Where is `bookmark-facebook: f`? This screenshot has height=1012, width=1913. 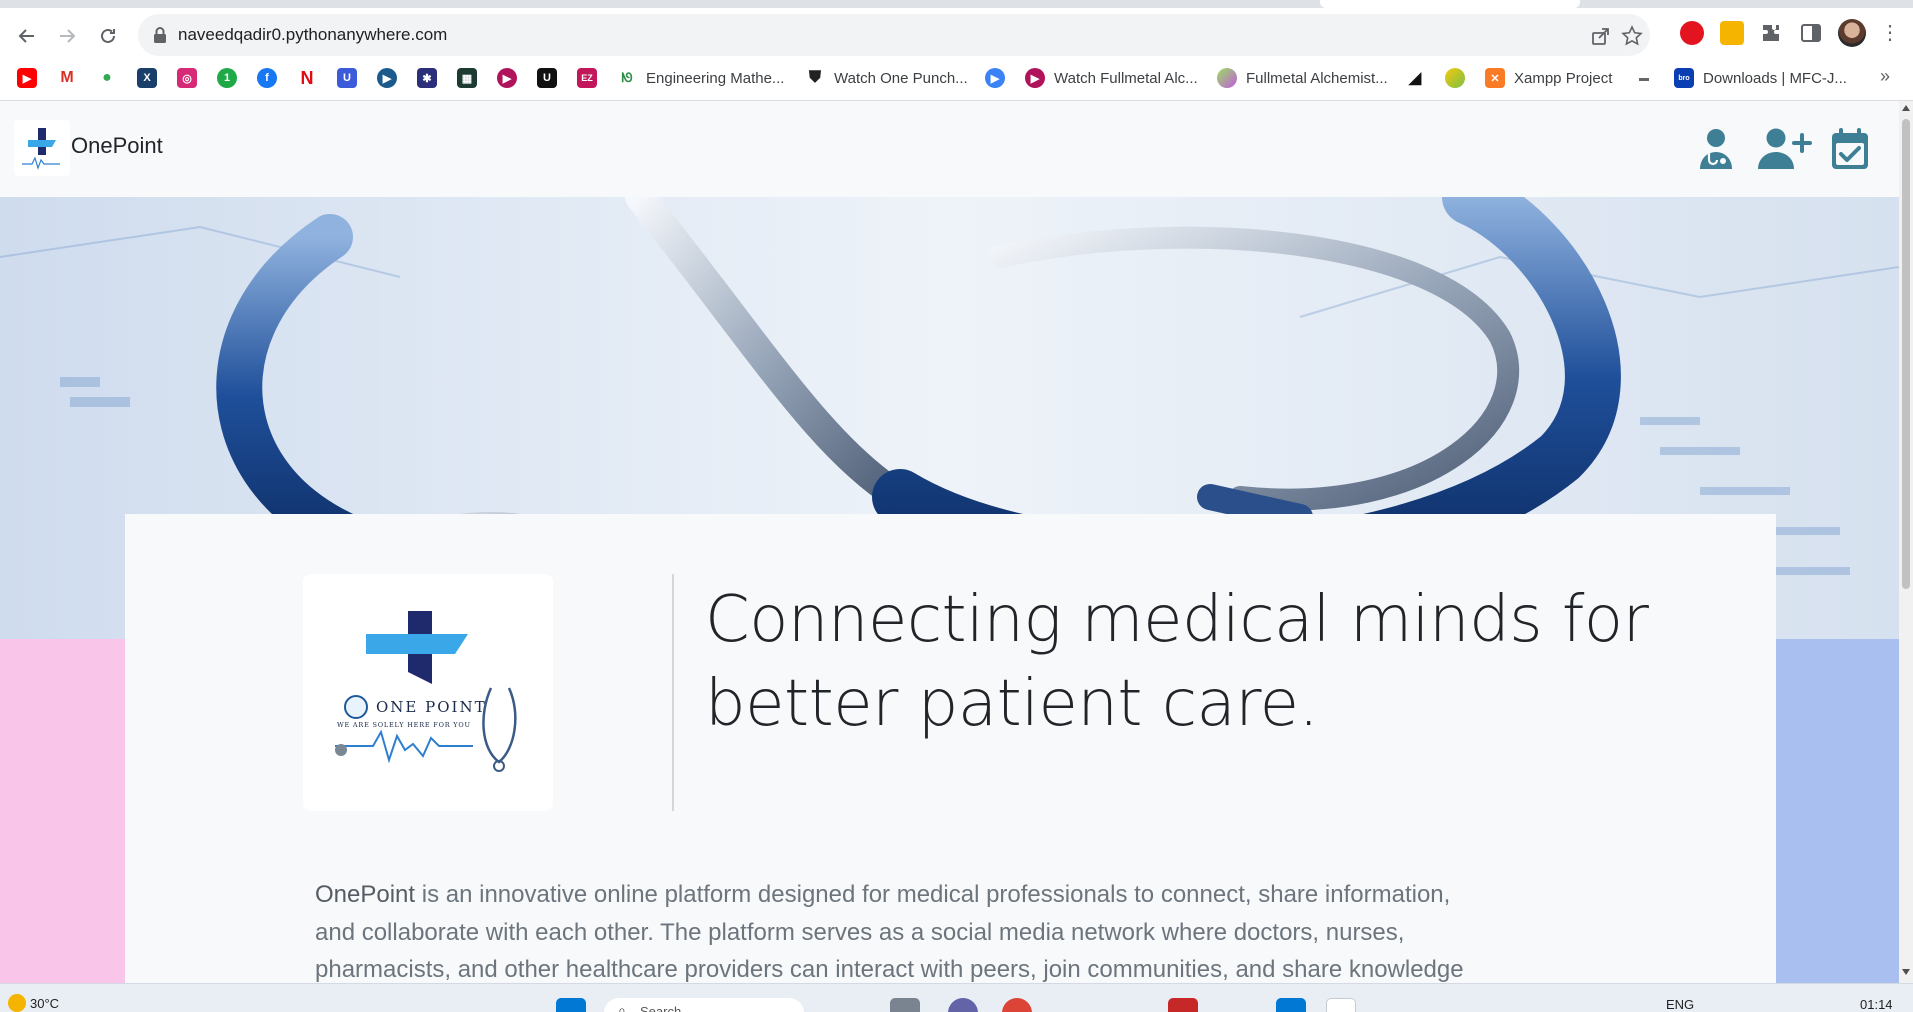 bookmark-facebook: f is located at coordinates (271, 78).